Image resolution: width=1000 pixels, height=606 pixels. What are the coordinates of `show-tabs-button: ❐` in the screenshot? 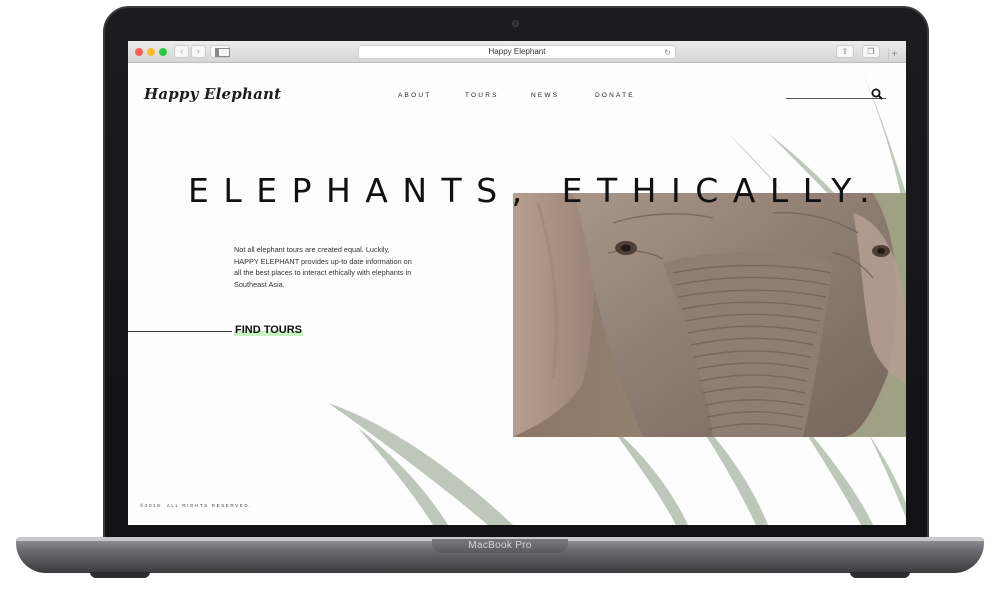 It's located at (871, 51).